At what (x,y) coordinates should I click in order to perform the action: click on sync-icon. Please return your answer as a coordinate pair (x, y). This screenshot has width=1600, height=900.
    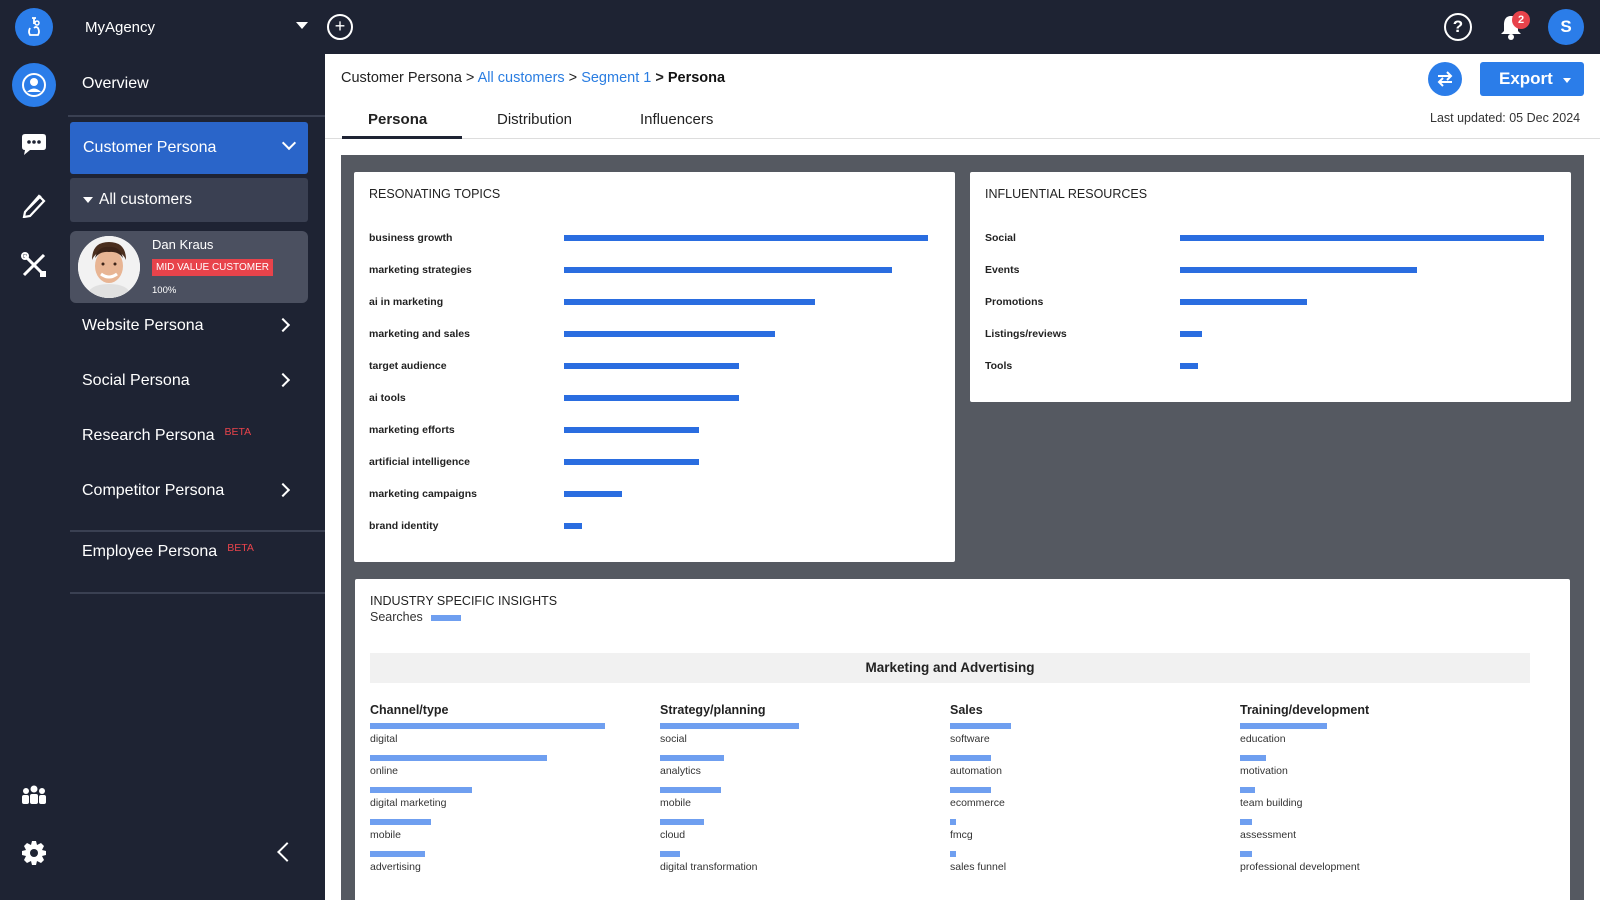
    Looking at the image, I should click on (1445, 79).